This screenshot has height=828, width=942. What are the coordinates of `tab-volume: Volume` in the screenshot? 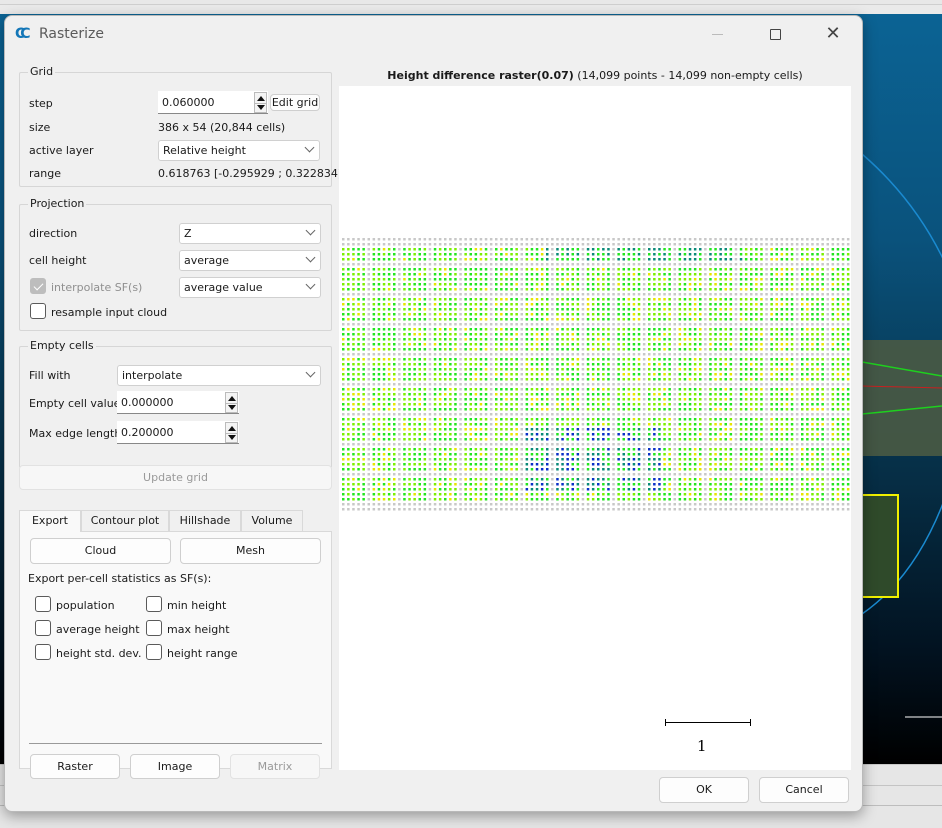 It's located at (272, 520).